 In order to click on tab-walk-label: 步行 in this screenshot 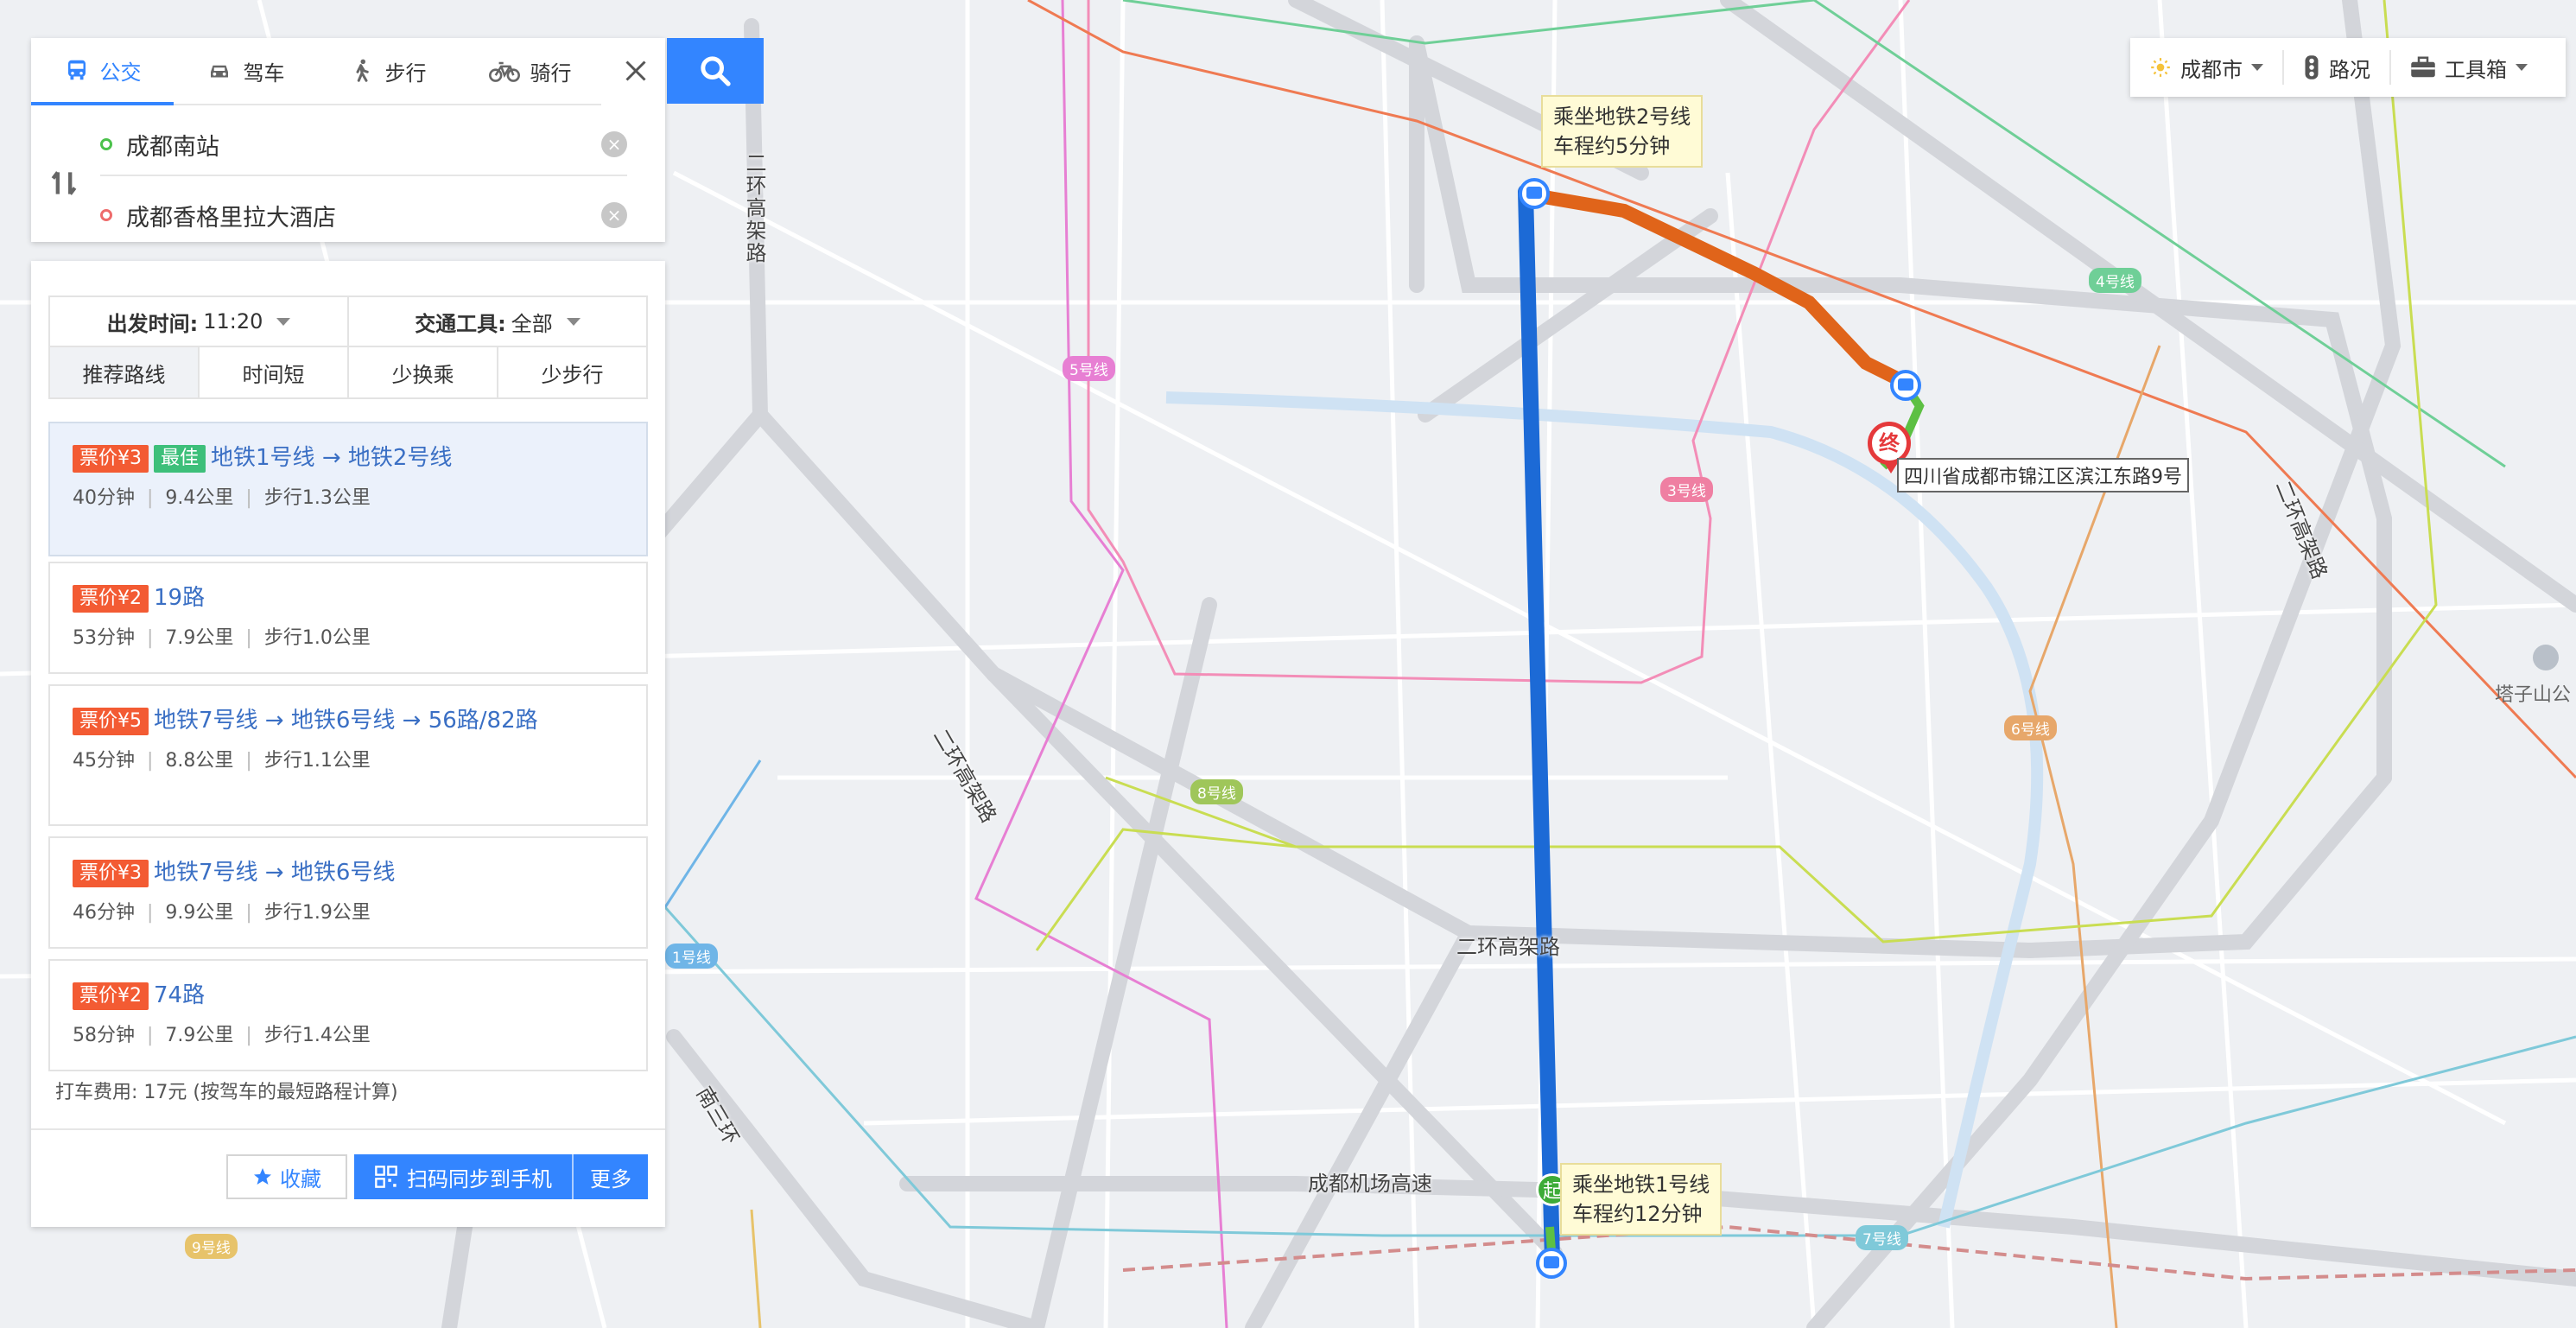, I will do `click(405, 73)`.